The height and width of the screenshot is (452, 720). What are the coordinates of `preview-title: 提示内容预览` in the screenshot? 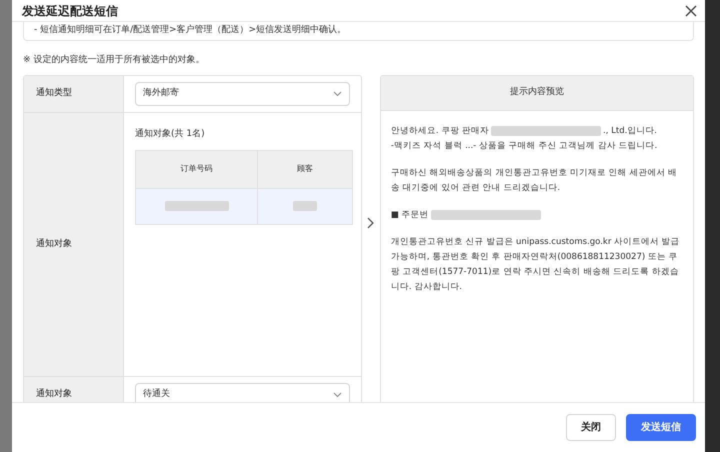 It's located at (536, 93).